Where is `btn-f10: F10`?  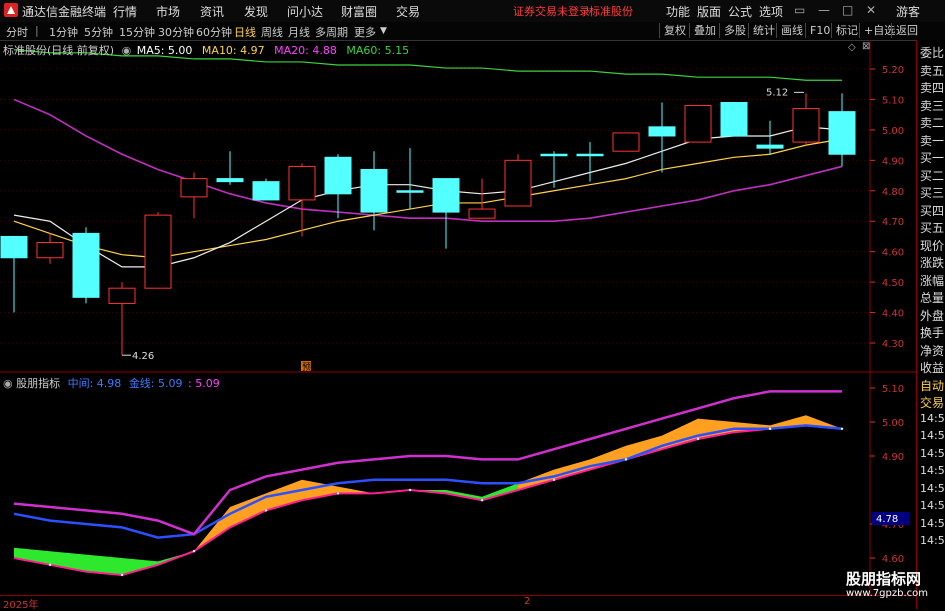
btn-f10: F10 is located at coordinates (819, 30).